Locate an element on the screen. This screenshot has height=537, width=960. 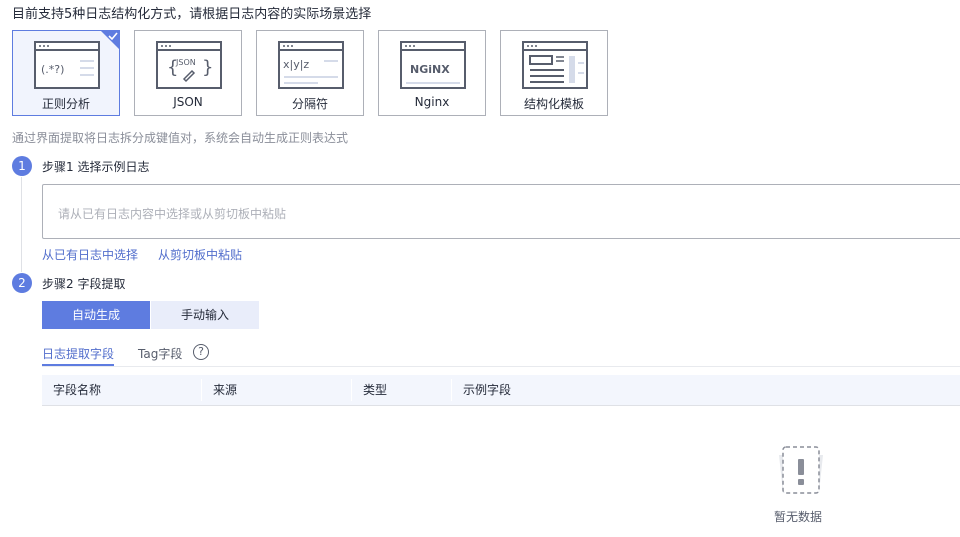
json-icon: { } JSON is located at coordinates (189, 65).